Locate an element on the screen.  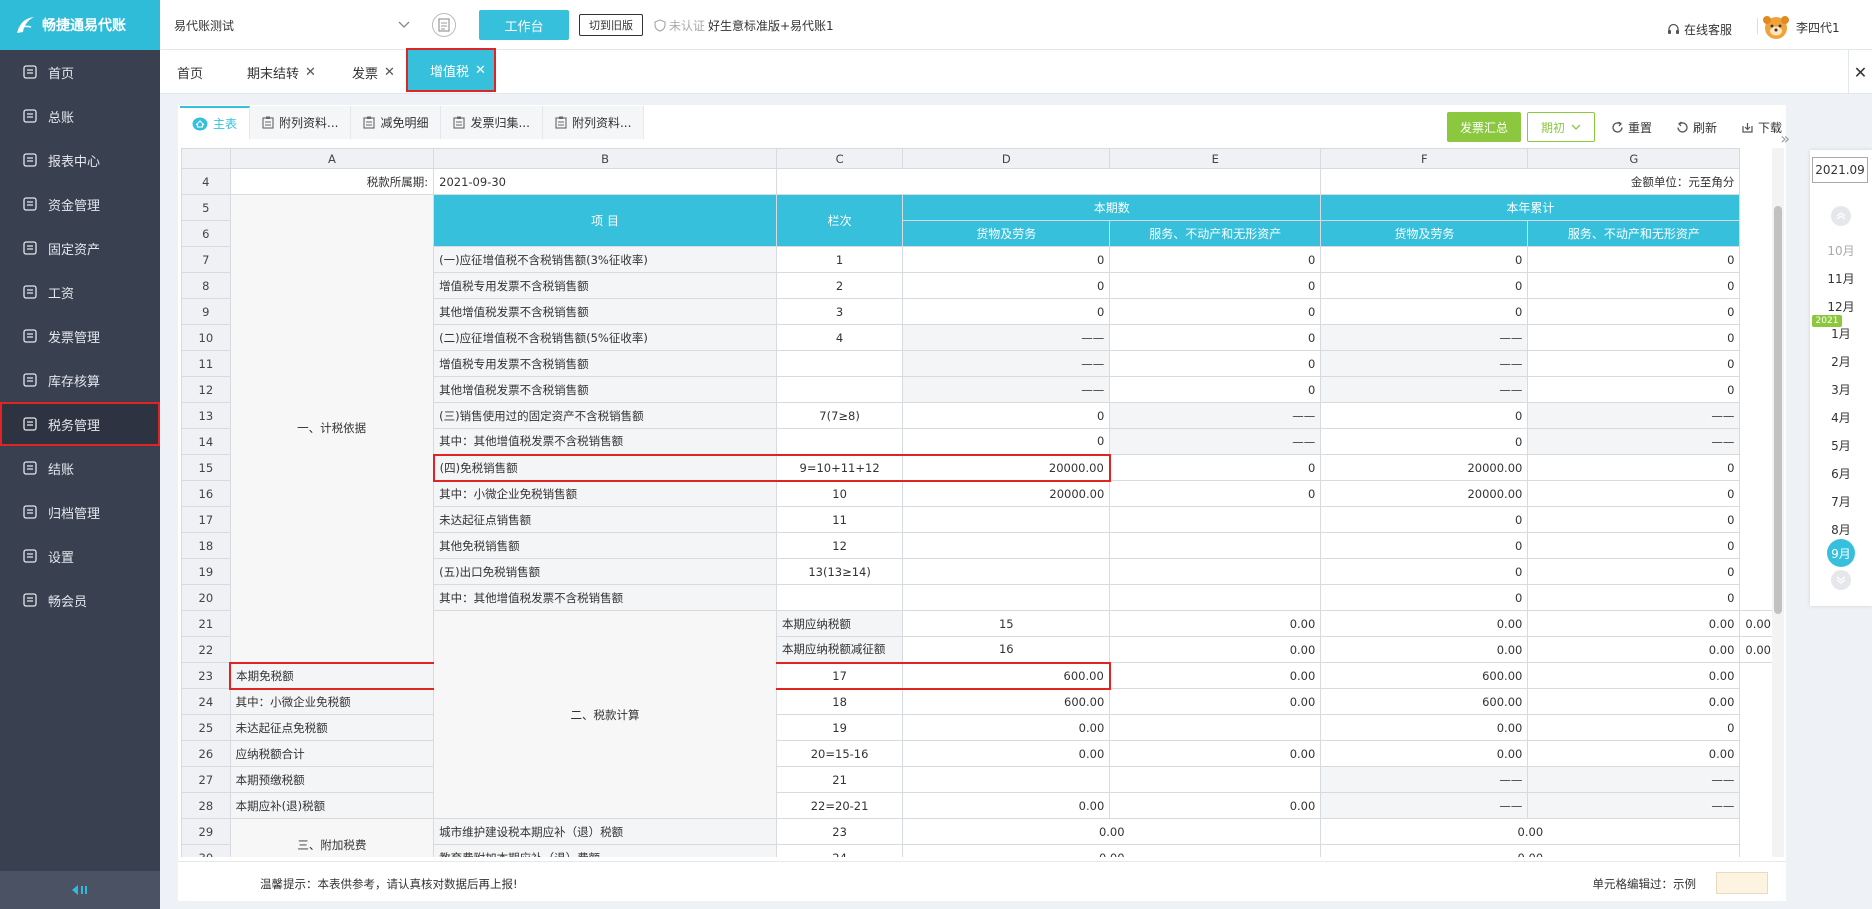
item-label: 增值税专用发票不含税销售额 is located at coordinates (605, 285).